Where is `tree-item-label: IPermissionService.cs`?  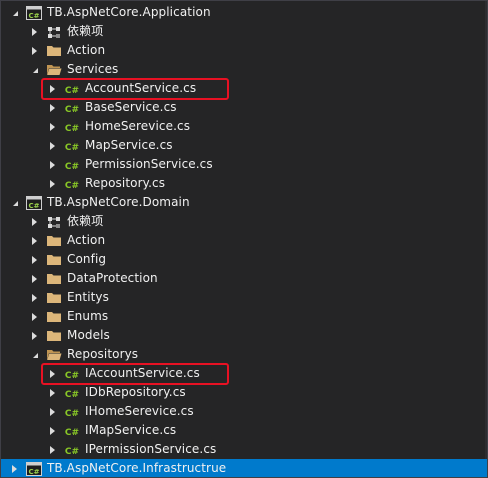 tree-item-label: IPermissionService.cs is located at coordinates (151, 449).